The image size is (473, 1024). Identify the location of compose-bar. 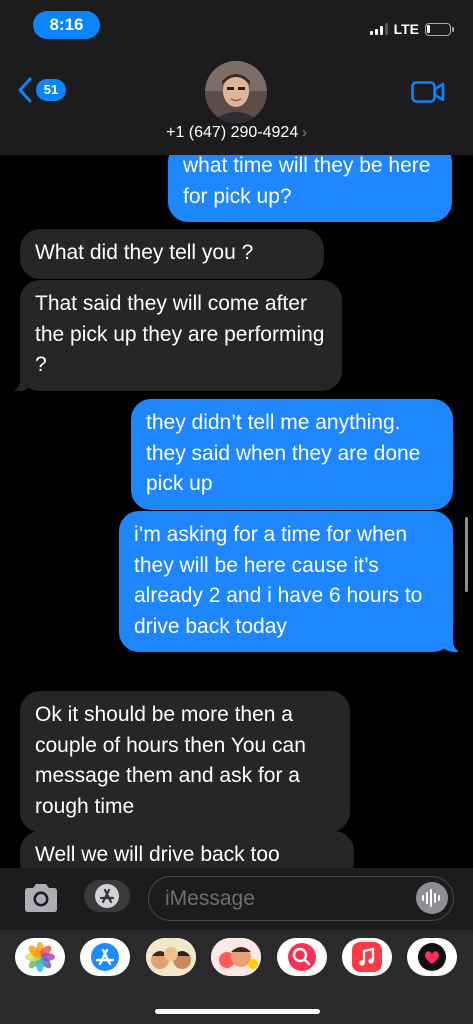
(236, 899).